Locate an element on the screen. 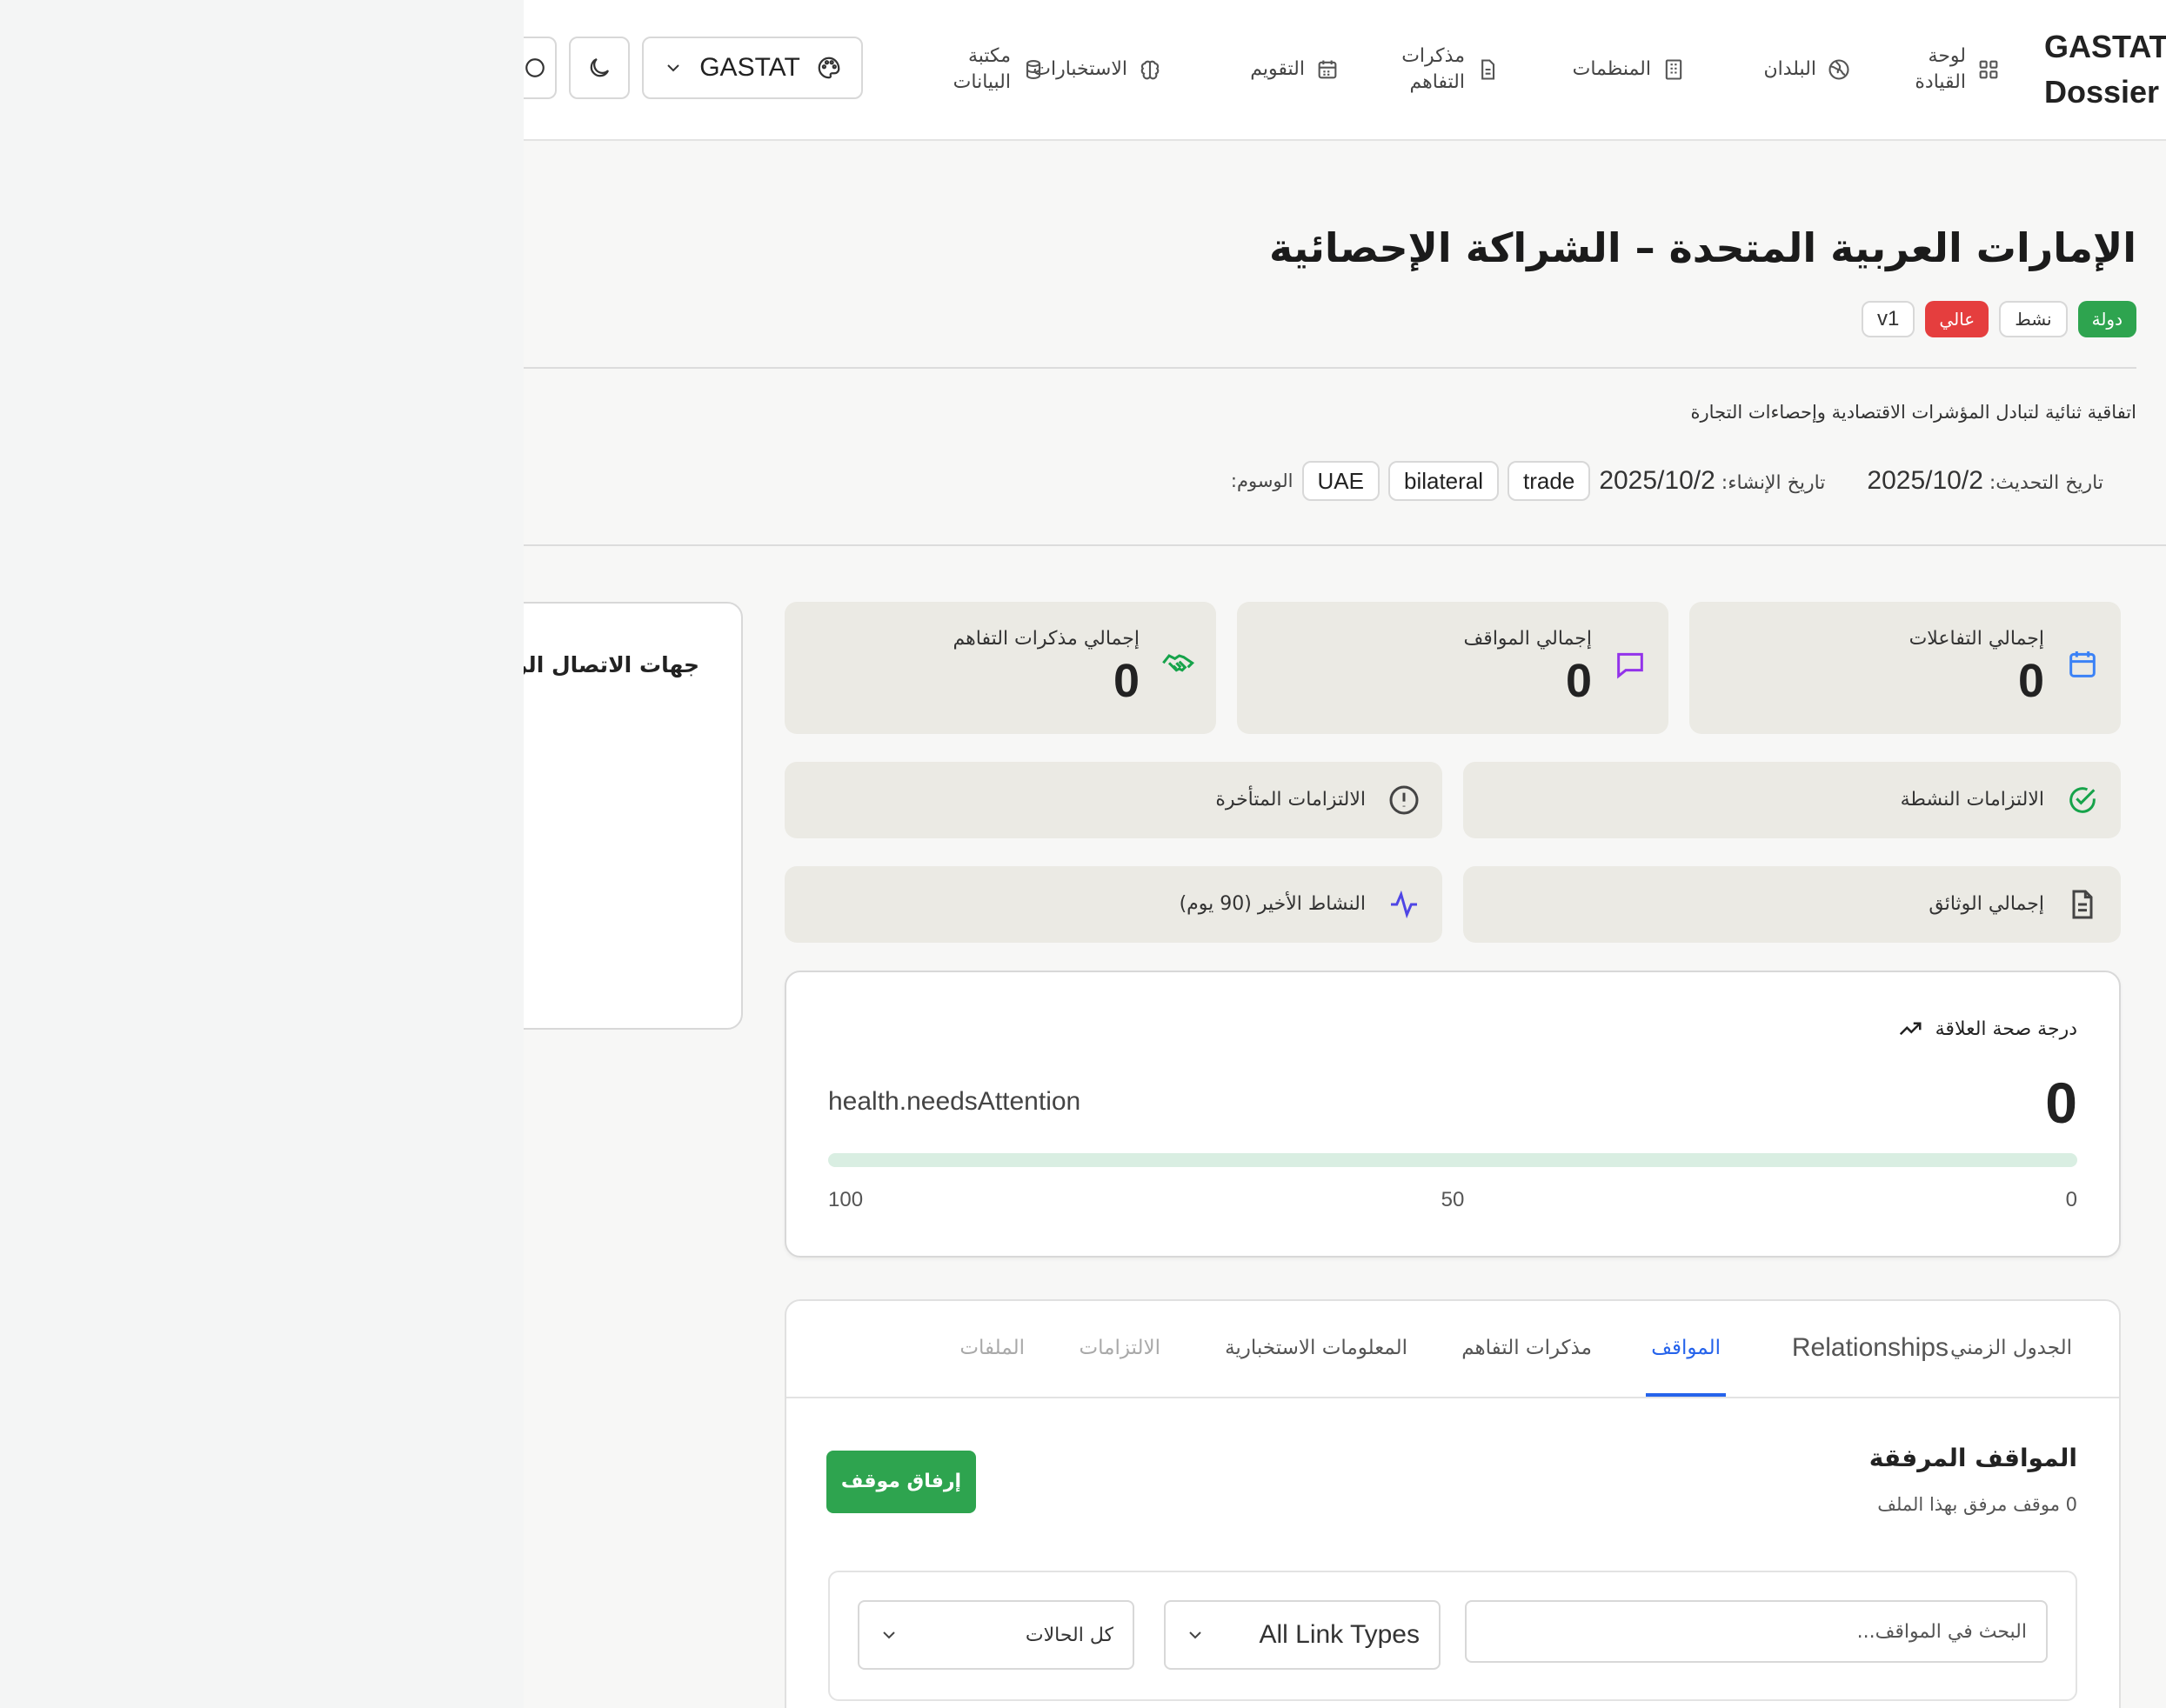  nav-label: البلدان is located at coordinates (1789, 69).